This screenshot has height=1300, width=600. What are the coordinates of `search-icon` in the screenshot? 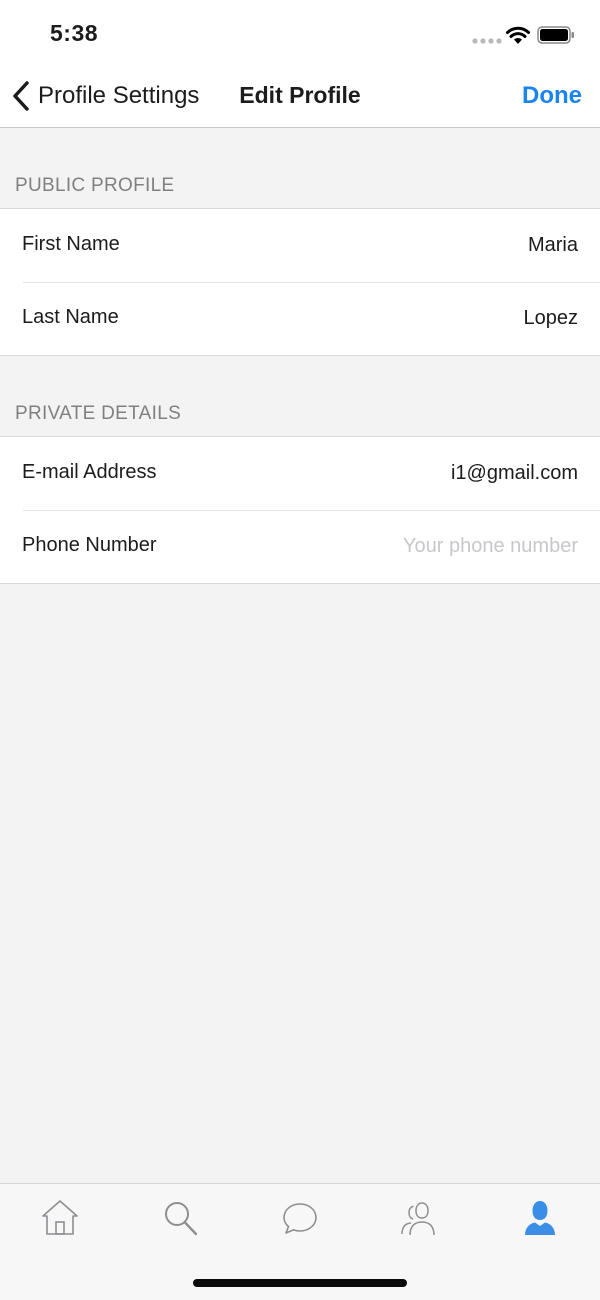 It's located at (181, 1219).